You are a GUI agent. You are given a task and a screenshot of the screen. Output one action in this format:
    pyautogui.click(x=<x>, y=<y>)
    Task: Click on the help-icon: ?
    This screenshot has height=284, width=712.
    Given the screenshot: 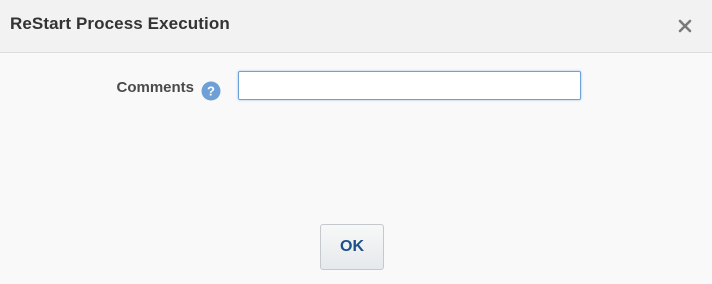 What is the action you would take?
    pyautogui.click(x=211, y=91)
    